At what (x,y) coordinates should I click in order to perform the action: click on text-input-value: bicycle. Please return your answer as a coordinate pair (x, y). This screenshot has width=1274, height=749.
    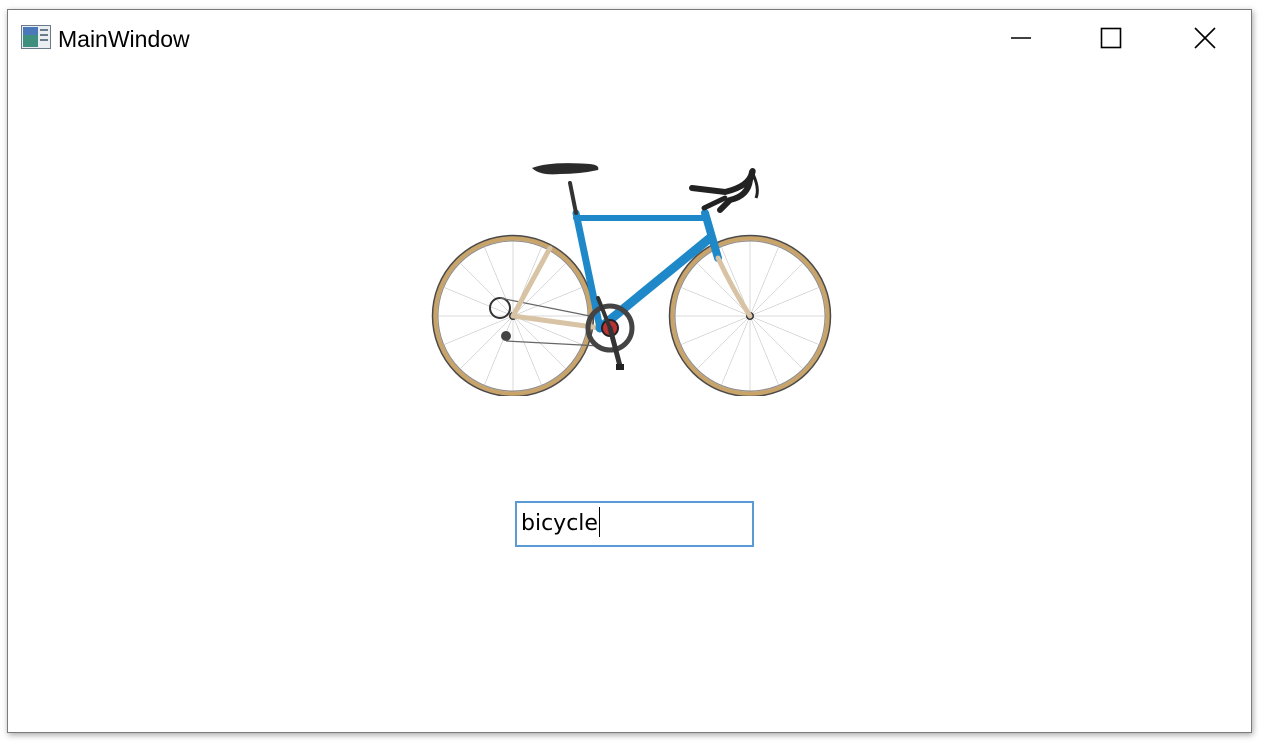
    Looking at the image, I should click on (559, 523).